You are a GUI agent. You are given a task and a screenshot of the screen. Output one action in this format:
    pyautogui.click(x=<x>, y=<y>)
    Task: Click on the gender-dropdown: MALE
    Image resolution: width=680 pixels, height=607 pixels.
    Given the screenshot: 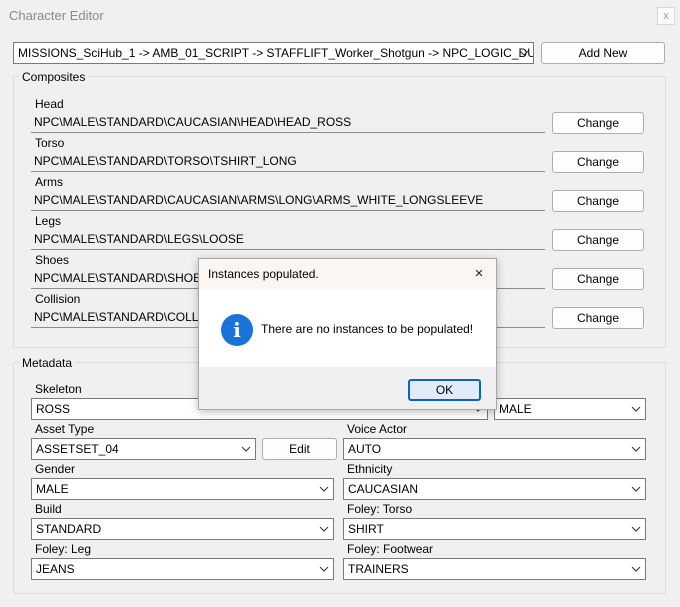 What is the action you would take?
    pyautogui.click(x=182, y=489)
    